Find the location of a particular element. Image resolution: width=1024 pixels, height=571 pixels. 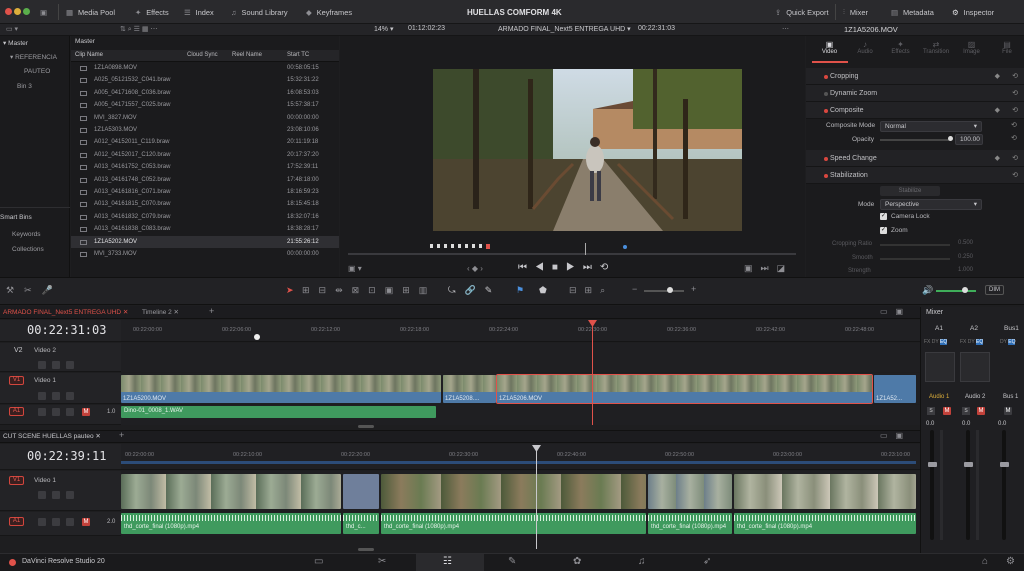

selection-tool-icon: ➤ is located at coordinates (290, 290).